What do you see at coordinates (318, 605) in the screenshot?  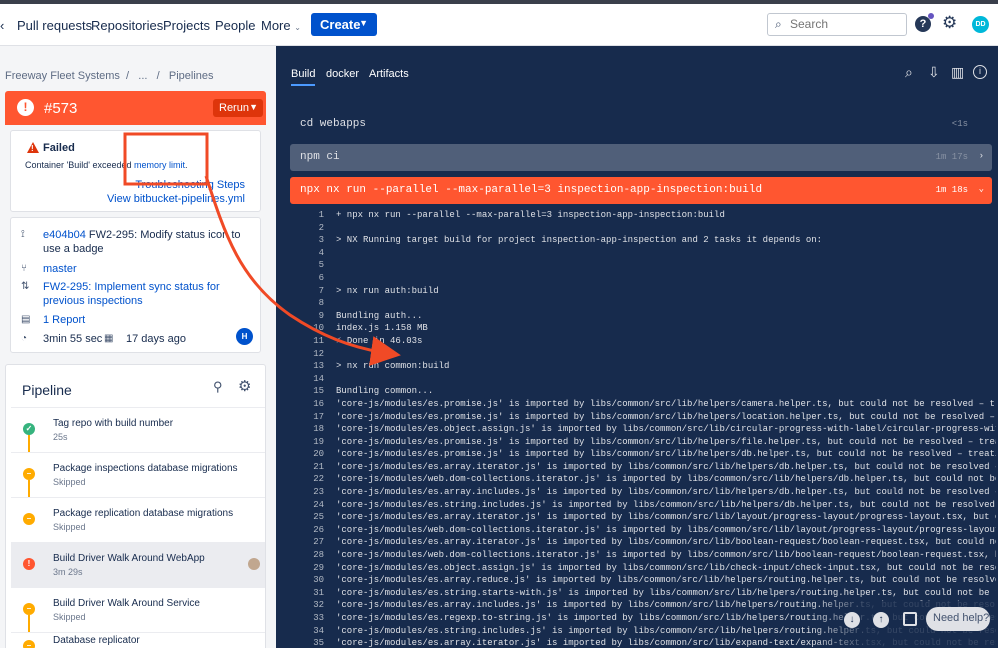 I see `log-line-number: 32` at bounding box center [318, 605].